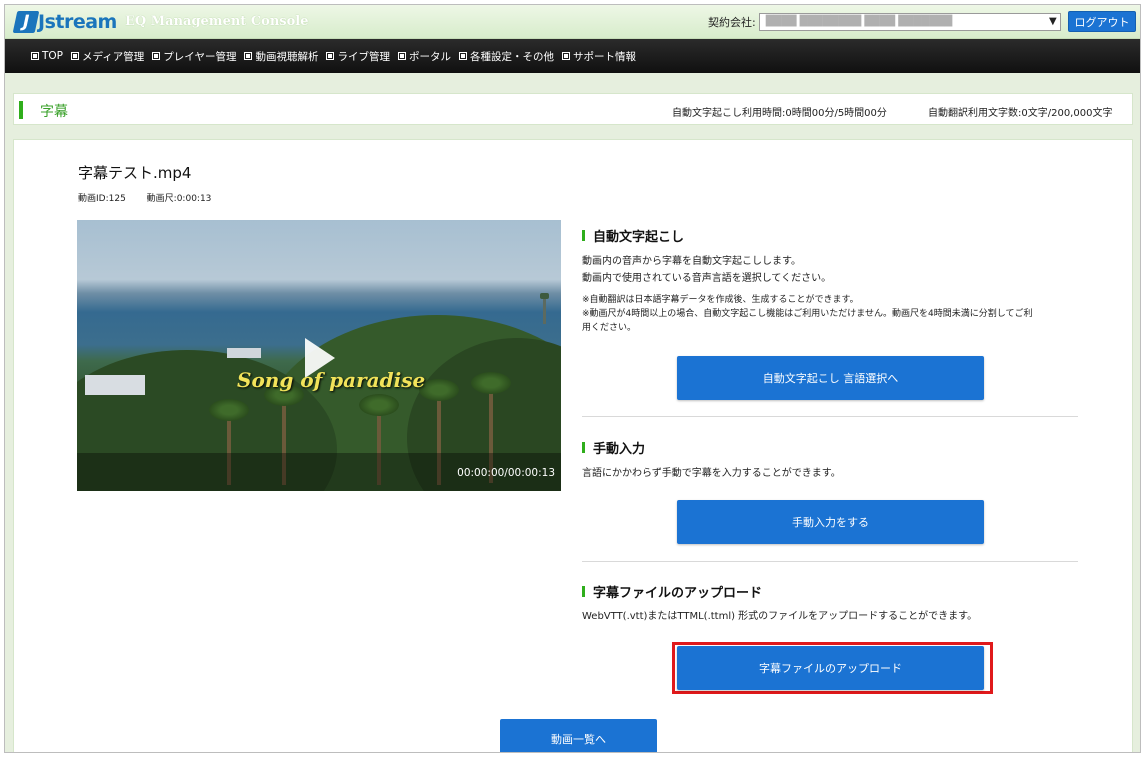 This screenshot has width=1145, height=757. What do you see at coordinates (506, 473) in the screenshot?
I see `video-timecode: 00:00:00/00:00:13` at bounding box center [506, 473].